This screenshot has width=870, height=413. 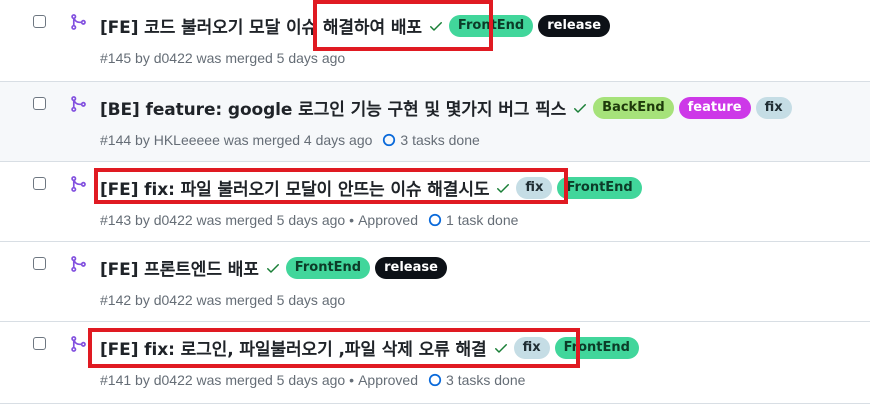 I want to click on title-line: [FE] 프론트엔드 배포 FrontEnd release, so click(x=273, y=267).